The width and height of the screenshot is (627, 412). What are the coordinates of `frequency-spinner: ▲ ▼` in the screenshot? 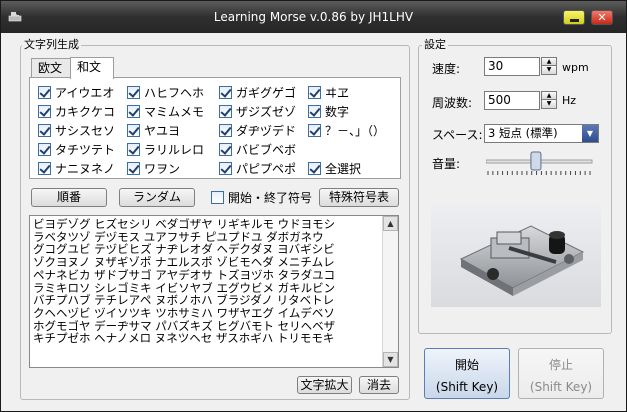 It's located at (549, 100).